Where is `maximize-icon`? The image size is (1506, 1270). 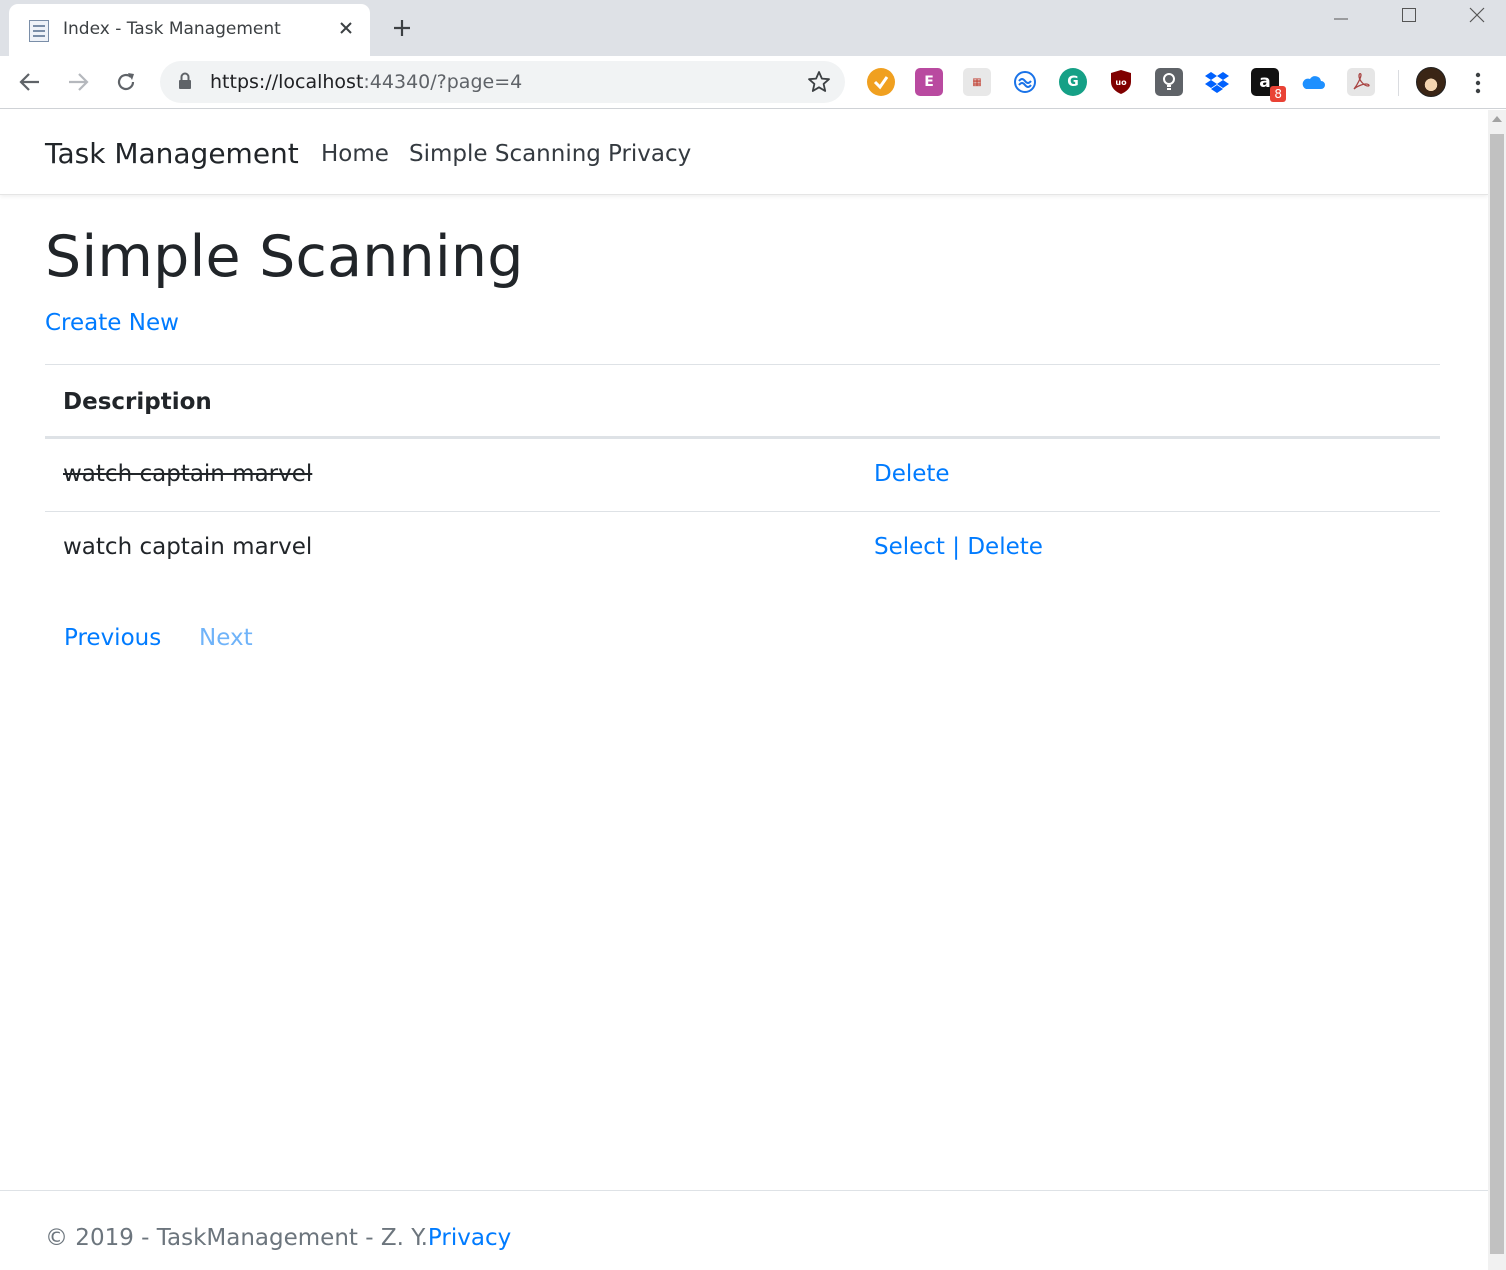 maximize-icon is located at coordinates (1409, 15).